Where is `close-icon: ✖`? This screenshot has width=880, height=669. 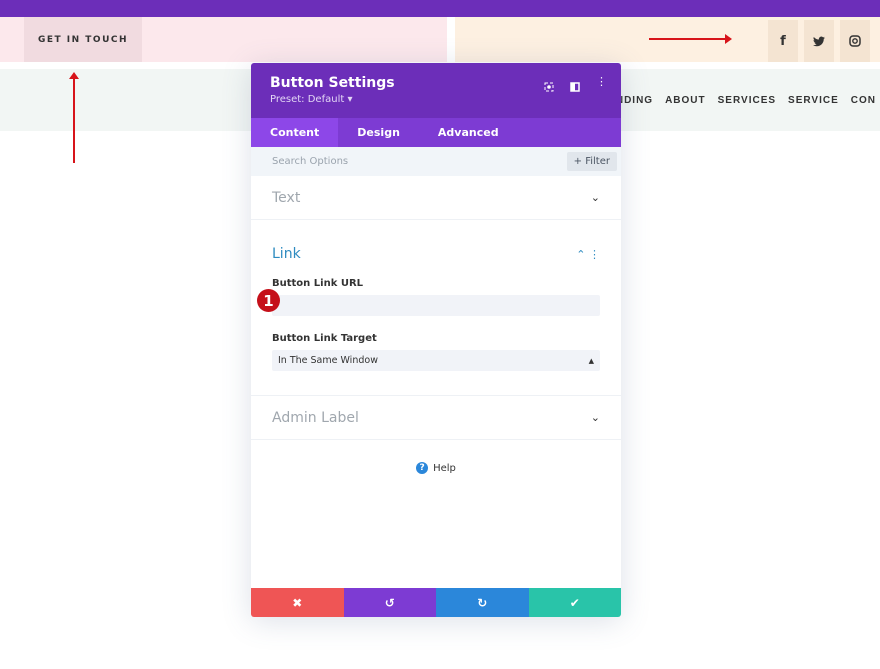
close-icon: ✖ is located at coordinates (297, 602).